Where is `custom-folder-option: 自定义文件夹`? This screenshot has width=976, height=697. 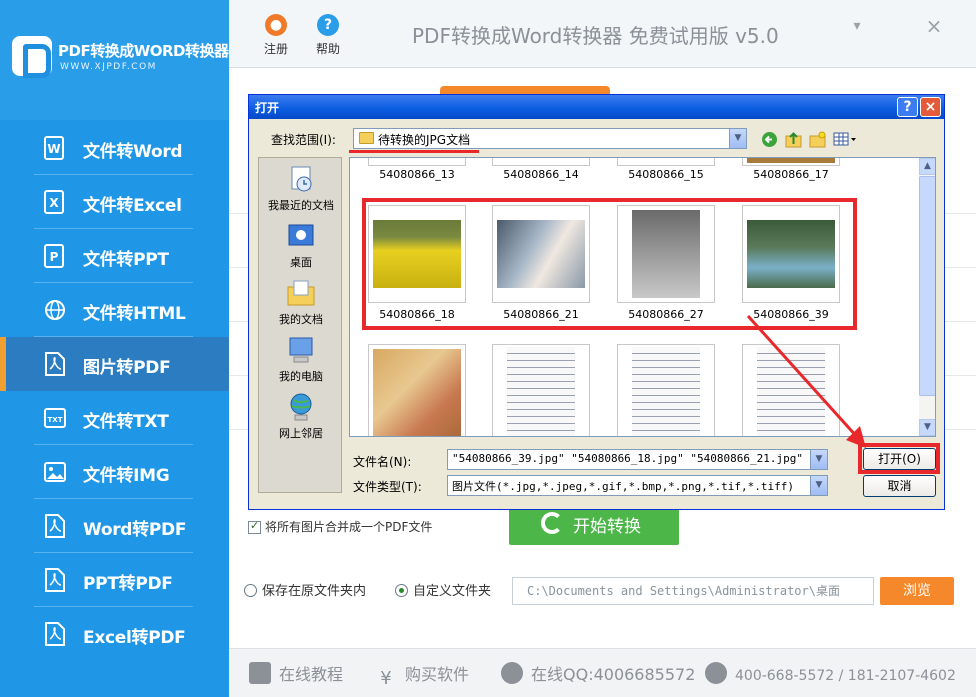
custom-folder-option: 自定义文件夹 is located at coordinates (443, 589).